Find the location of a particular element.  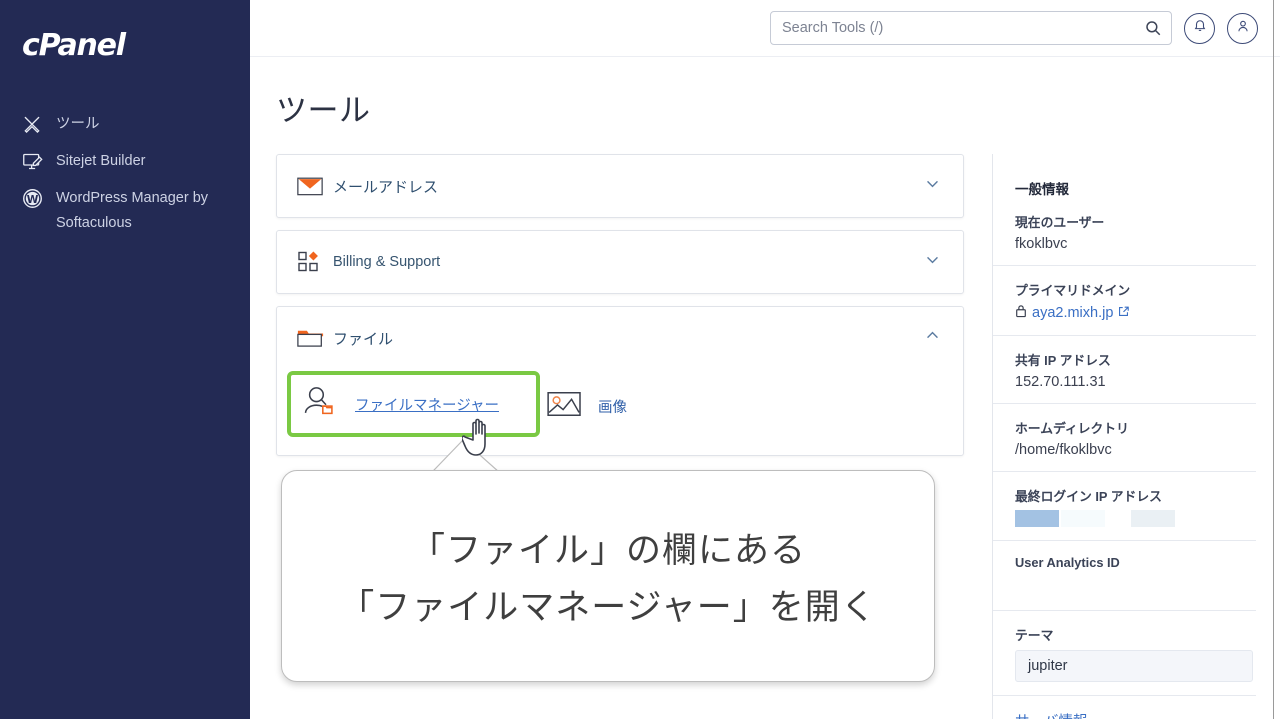

section-files-header: ファイル is located at coordinates (620, 338).